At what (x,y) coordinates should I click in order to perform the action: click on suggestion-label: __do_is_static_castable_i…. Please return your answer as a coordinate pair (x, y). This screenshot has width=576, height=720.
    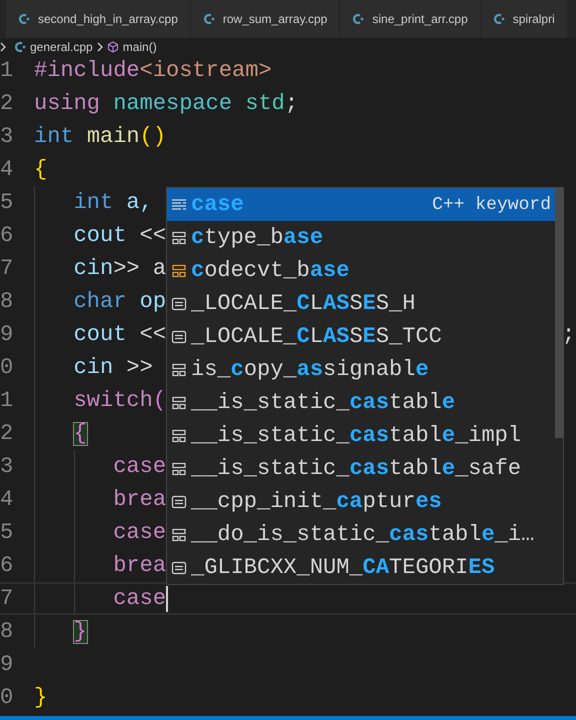
    Looking at the image, I should click on (362, 535).